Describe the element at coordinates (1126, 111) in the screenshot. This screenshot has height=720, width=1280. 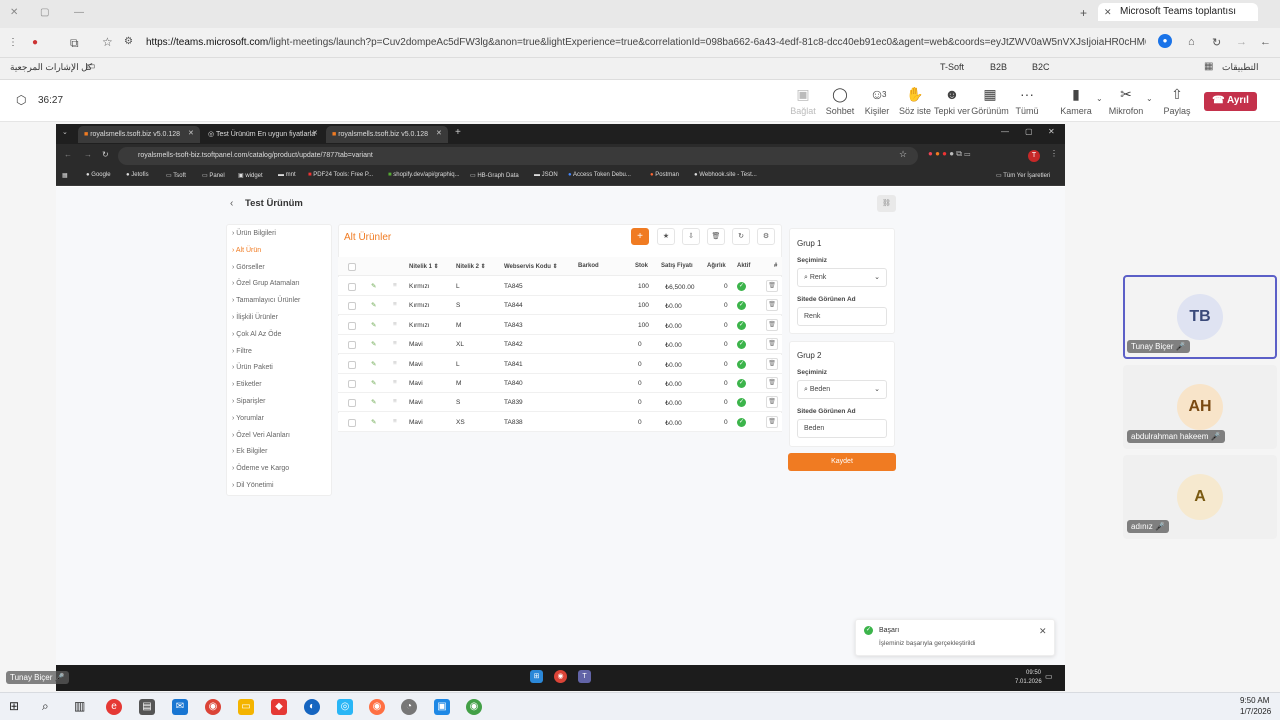
I see `mic-label: Mikrofon` at that location.